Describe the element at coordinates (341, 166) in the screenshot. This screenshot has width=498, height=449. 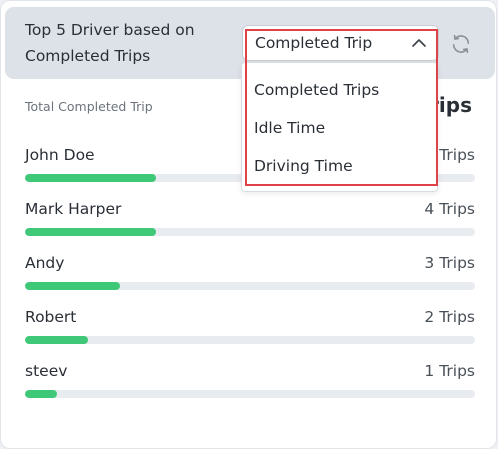
I see `dropdown-option-driving-time: Driving Time` at that location.